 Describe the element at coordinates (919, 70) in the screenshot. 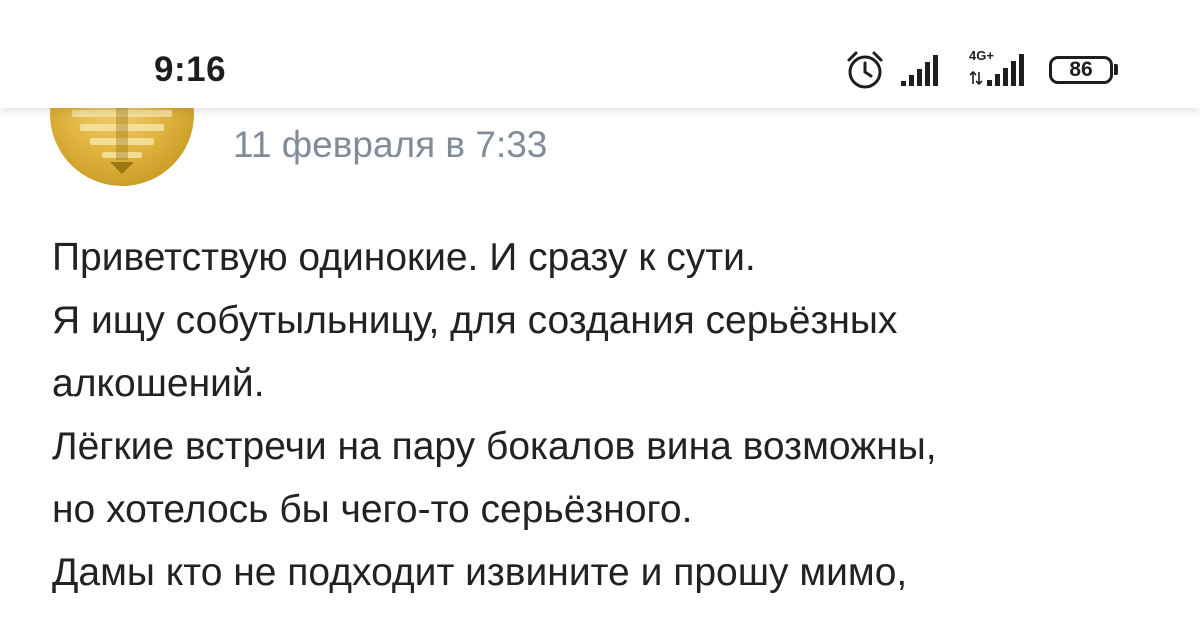

I see `signal-icon` at that location.